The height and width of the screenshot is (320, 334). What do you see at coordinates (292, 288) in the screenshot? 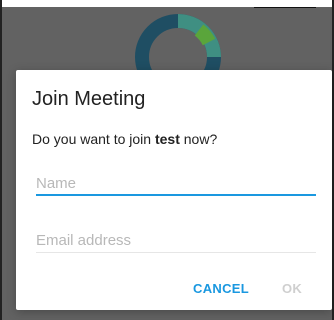
I see `ok-button: OK` at bounding box center [292, 288].